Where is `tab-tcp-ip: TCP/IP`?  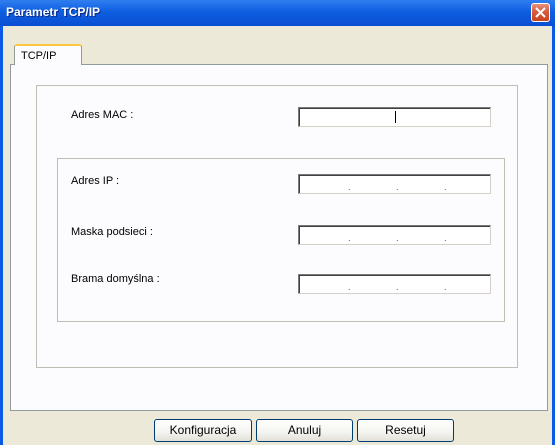 tab-tcp-ip: TCP/IP is located at coordinates (48, 54).